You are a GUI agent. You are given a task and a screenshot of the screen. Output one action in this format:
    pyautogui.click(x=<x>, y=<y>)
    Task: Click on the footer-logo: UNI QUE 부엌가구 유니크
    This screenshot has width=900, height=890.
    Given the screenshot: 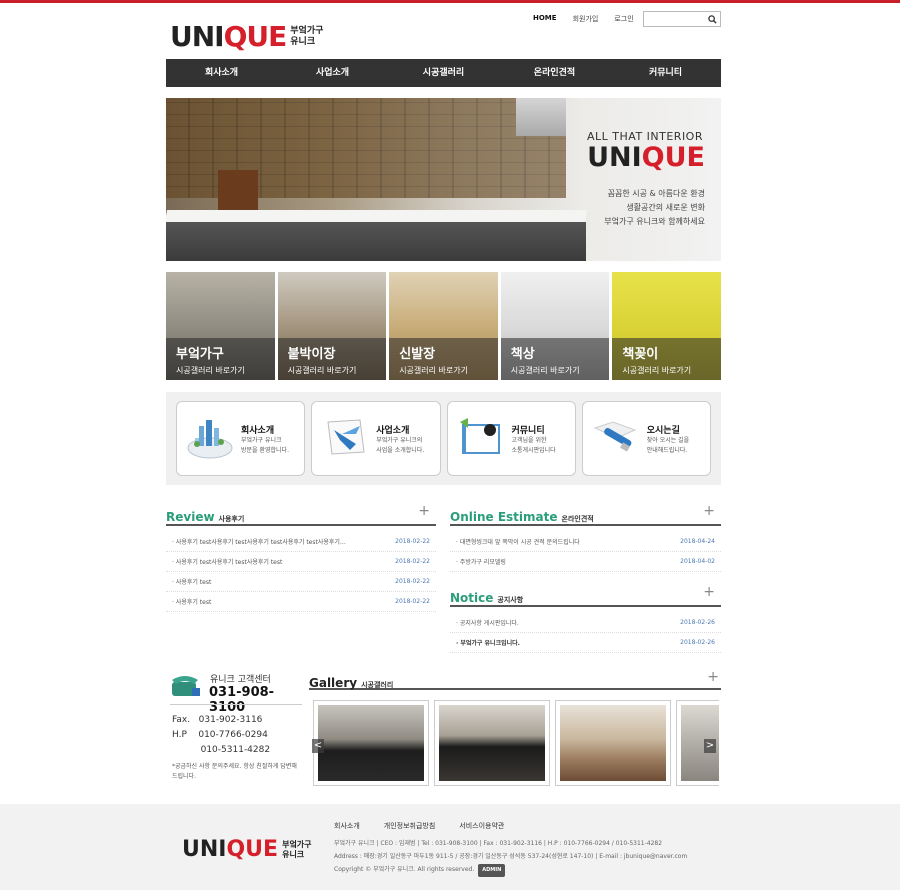 What is the action you would take?
    pyautogui.click(x=247, y=849)
    